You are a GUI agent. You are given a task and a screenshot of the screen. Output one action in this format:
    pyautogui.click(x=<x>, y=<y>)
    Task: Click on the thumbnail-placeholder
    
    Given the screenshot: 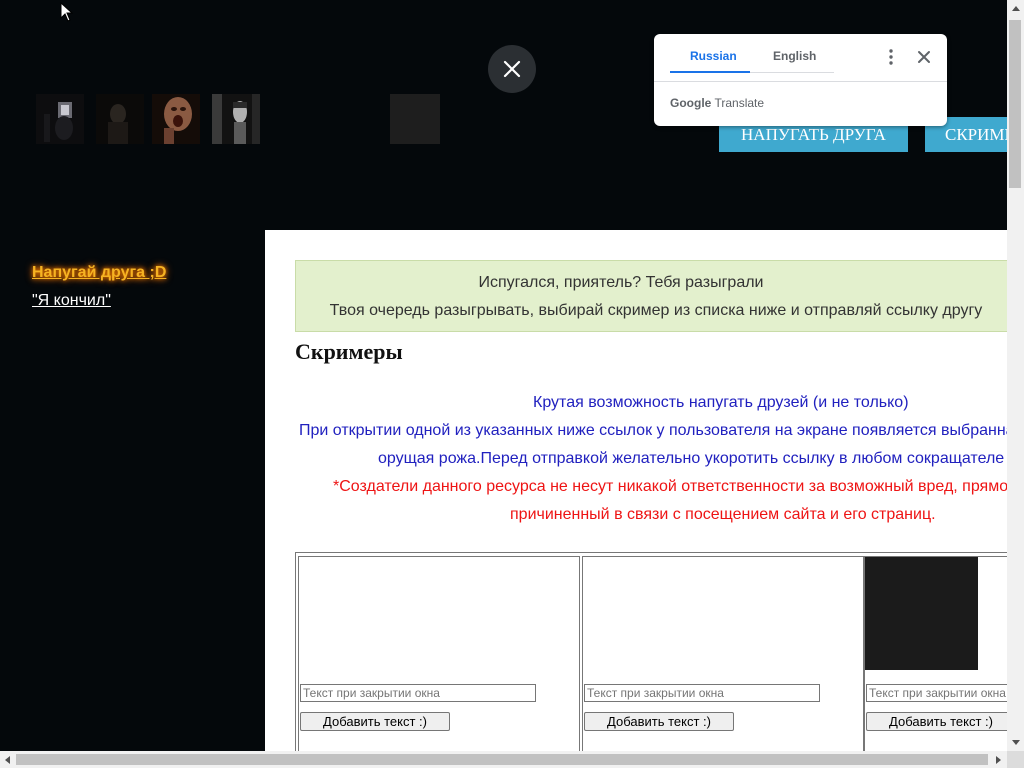 What is the action you would take?
    pyautogui.click(x=415, y=119)
    